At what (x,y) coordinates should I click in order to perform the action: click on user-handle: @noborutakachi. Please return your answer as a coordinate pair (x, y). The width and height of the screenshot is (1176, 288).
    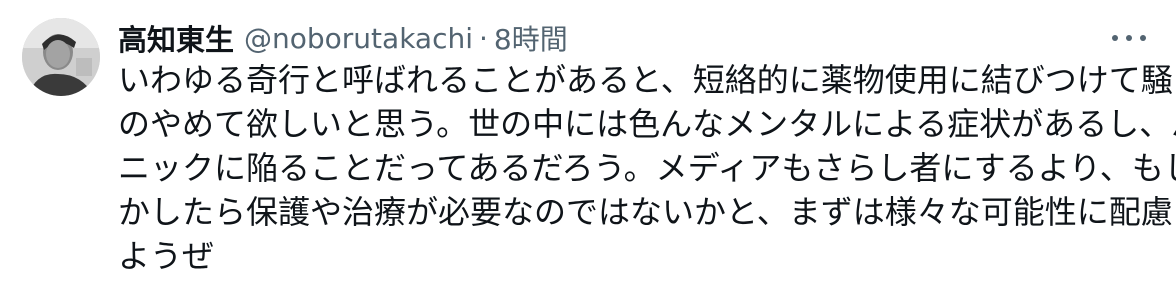
    Looking at the image, I should click on (358, 38).